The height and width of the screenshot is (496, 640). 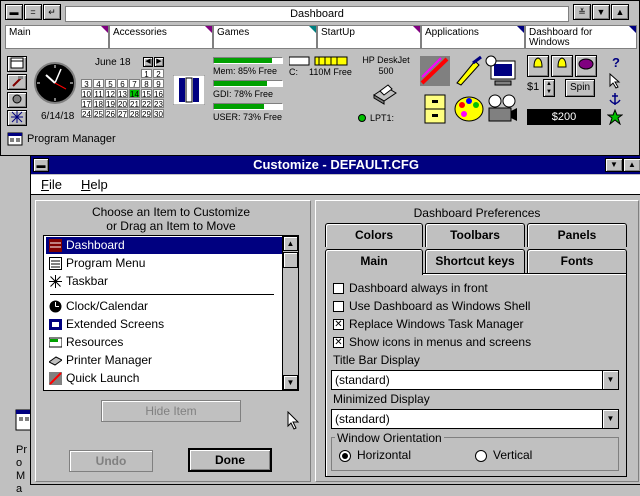 What do you see at coordinates (171, 411) in the screenshot?
I see `hide-item-button: Hide Item` at bounding box center [171, 411].